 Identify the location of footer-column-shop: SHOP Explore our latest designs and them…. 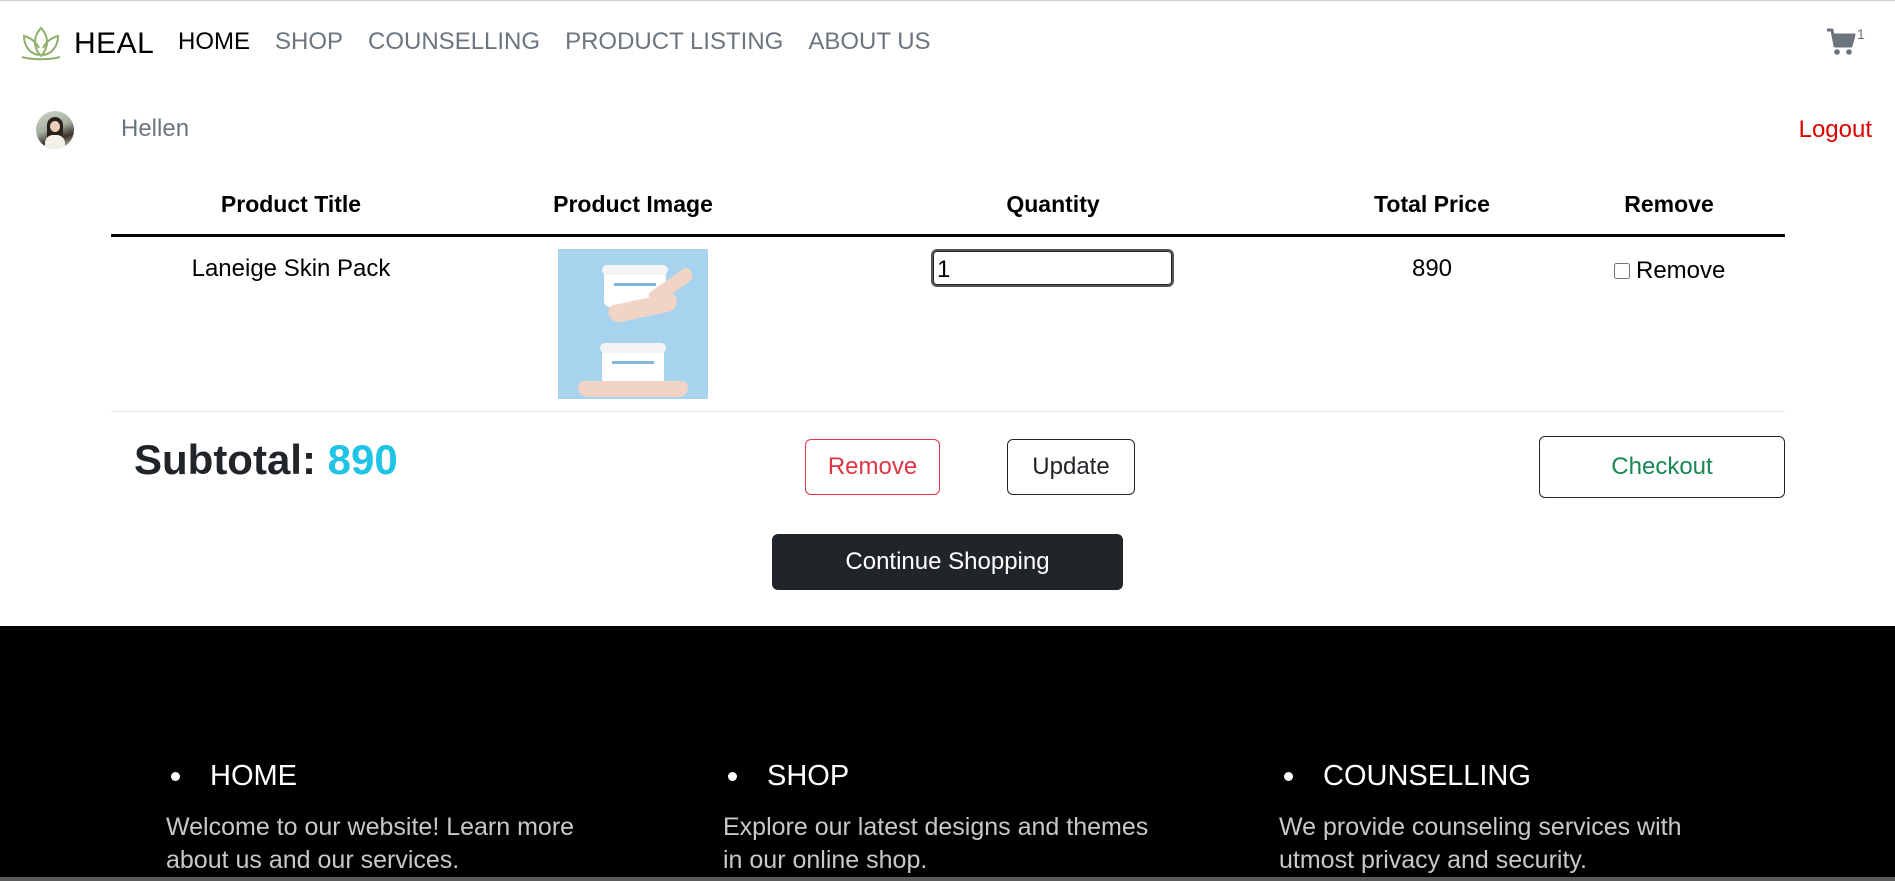
(943, 818).